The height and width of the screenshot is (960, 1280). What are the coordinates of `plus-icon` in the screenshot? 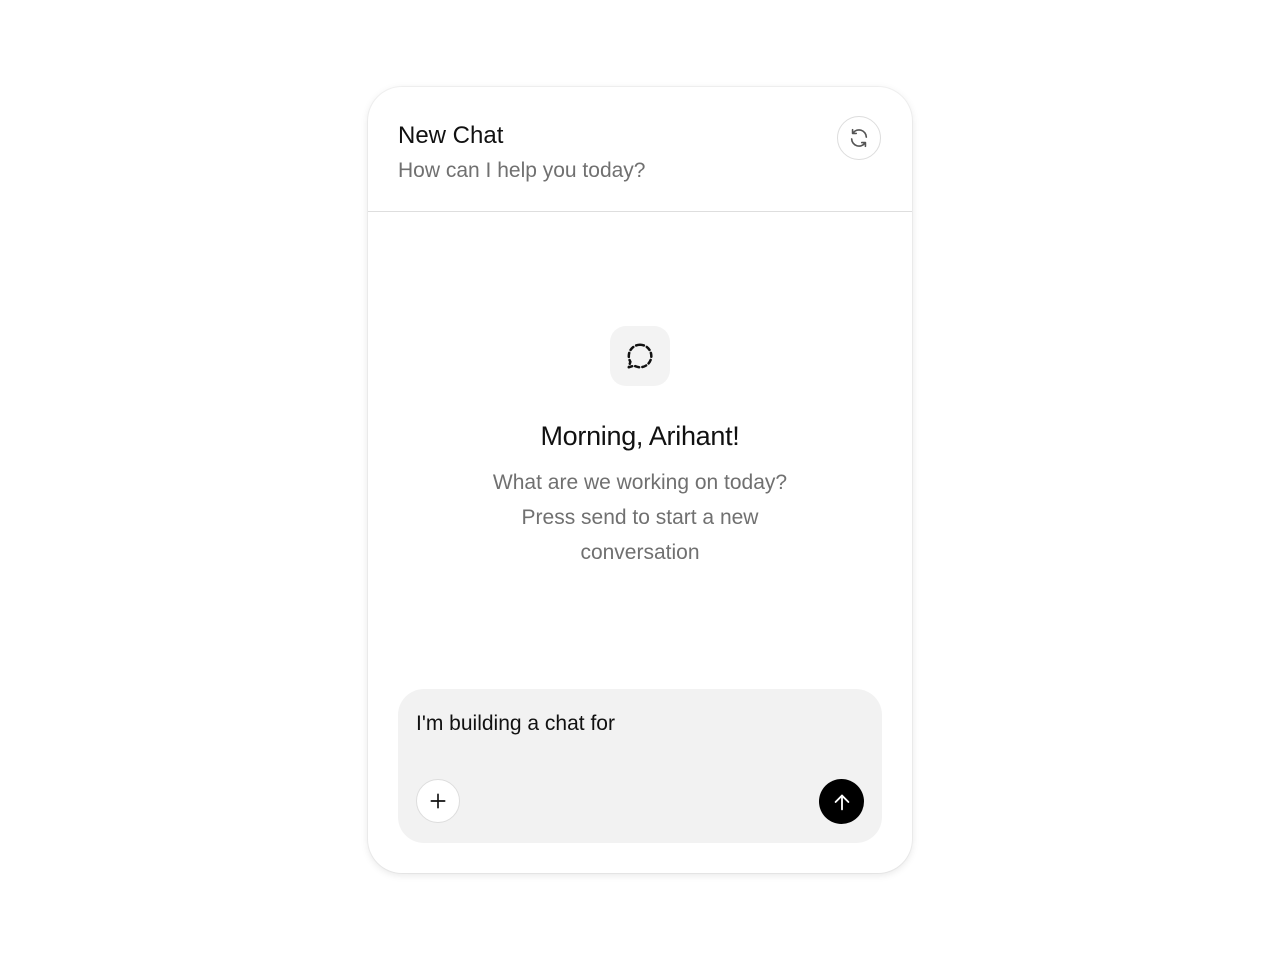 It's located at (438, 801).